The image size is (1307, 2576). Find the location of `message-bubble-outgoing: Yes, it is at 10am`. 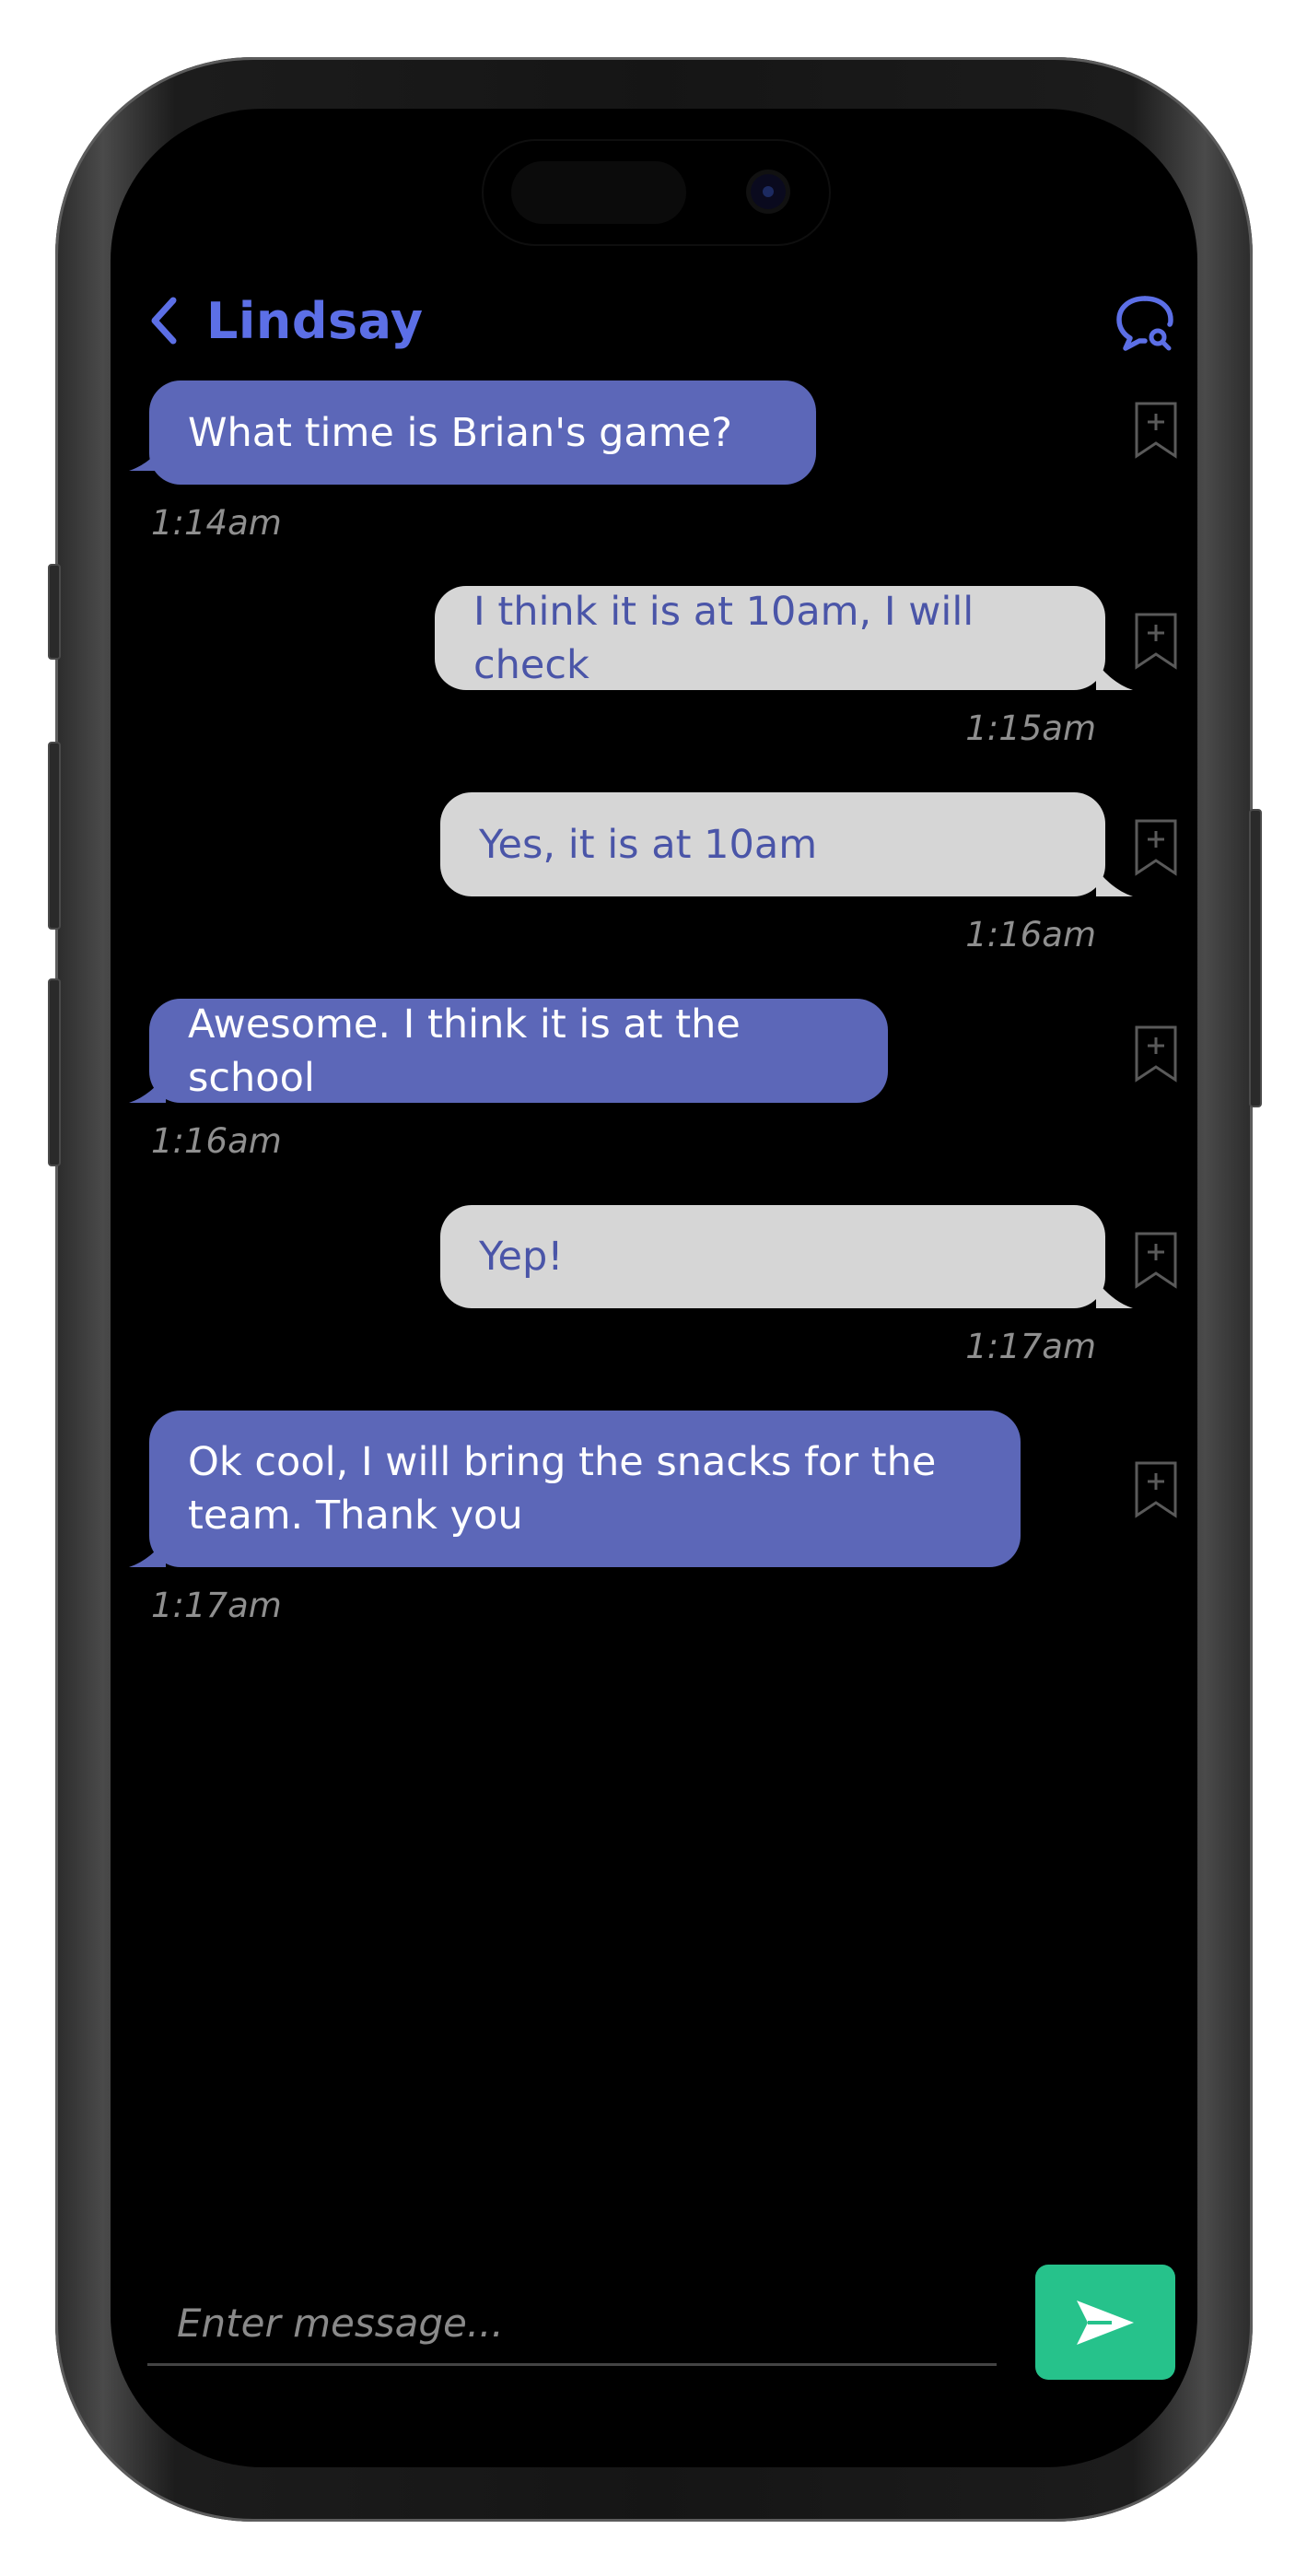

message-bubble-outgoing: Yes, it is at 10am is located at coordinates (773, 844).